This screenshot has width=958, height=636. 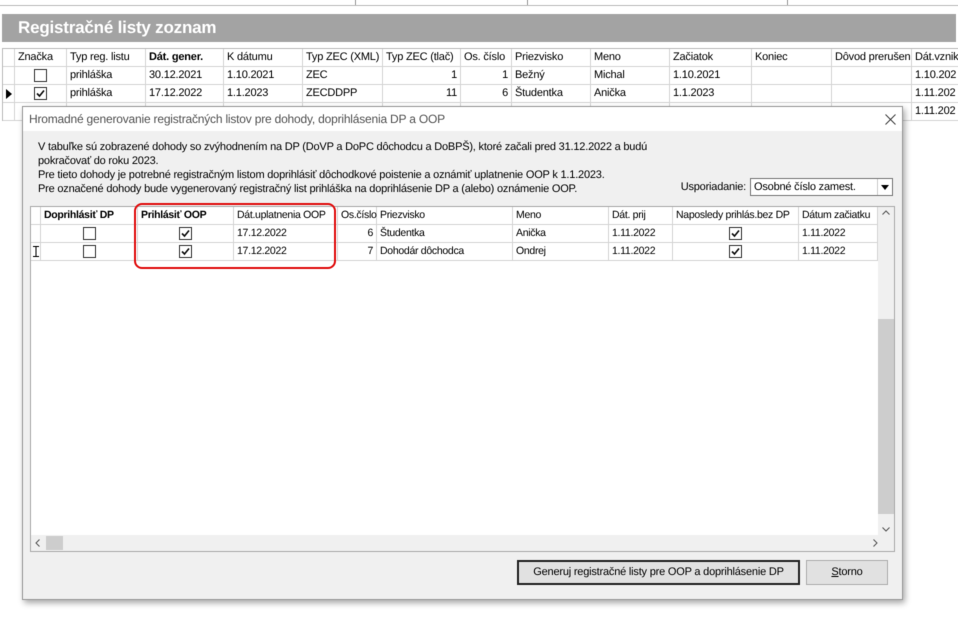 What do you see at coordinates (308, 189) in the screenshot?
I see `description-text: Pre označené dohody bude vygenerovaný registračný list prihláška na doprihlásenie DP a (alebo) oznámenie OOP.` at bounding box center [308, 189].